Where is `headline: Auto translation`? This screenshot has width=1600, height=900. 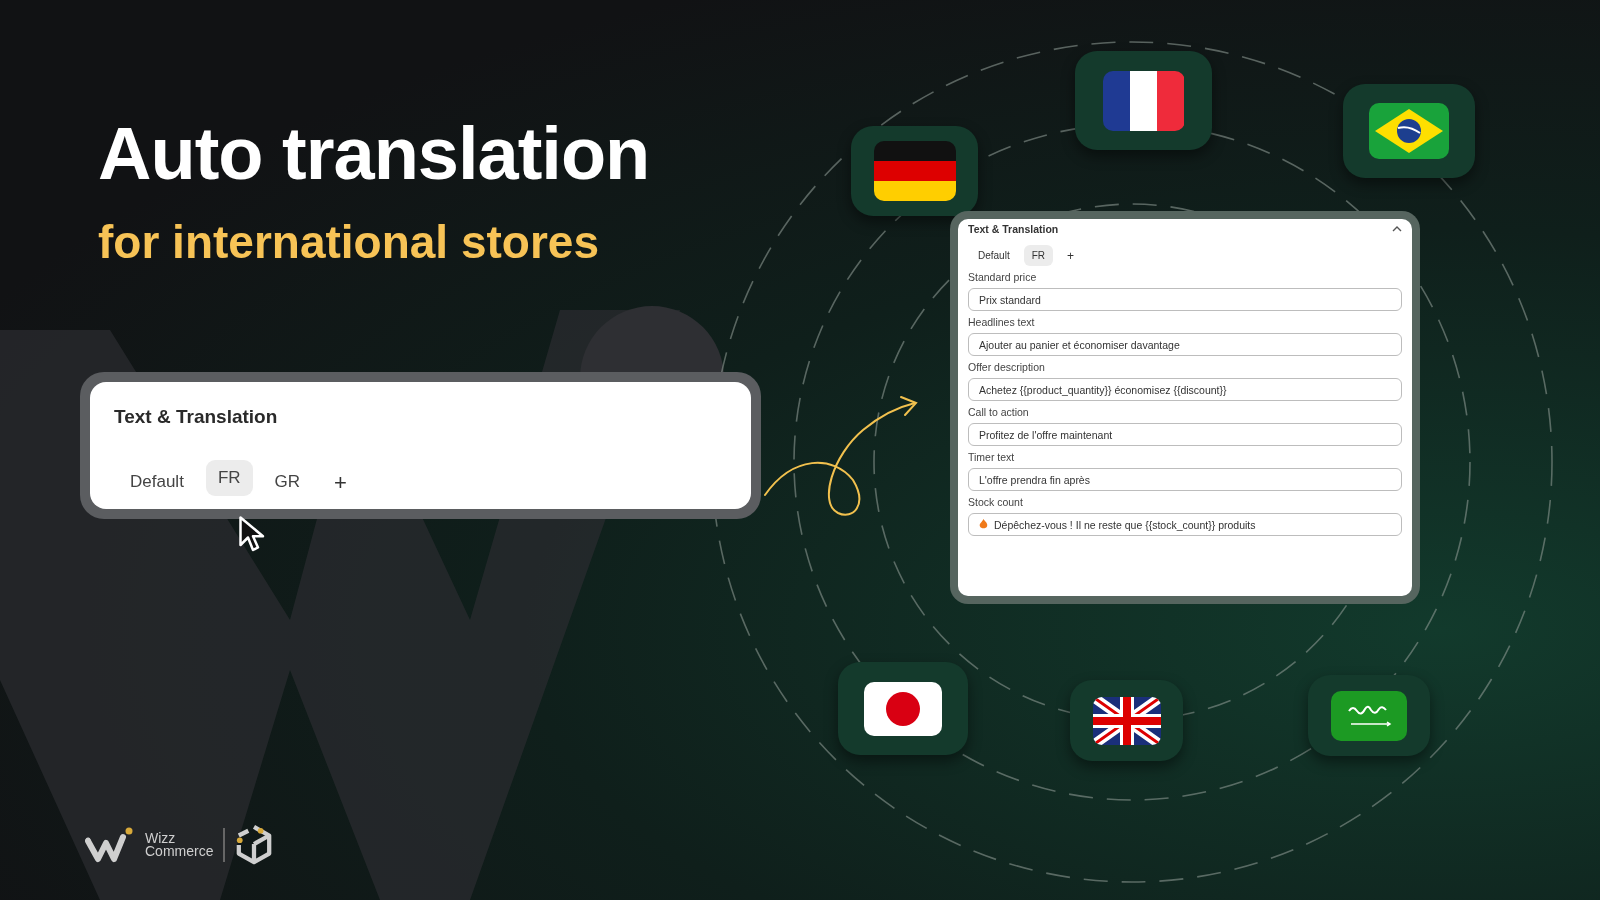
headline: Auto translation is located at coordinates (374, 154).